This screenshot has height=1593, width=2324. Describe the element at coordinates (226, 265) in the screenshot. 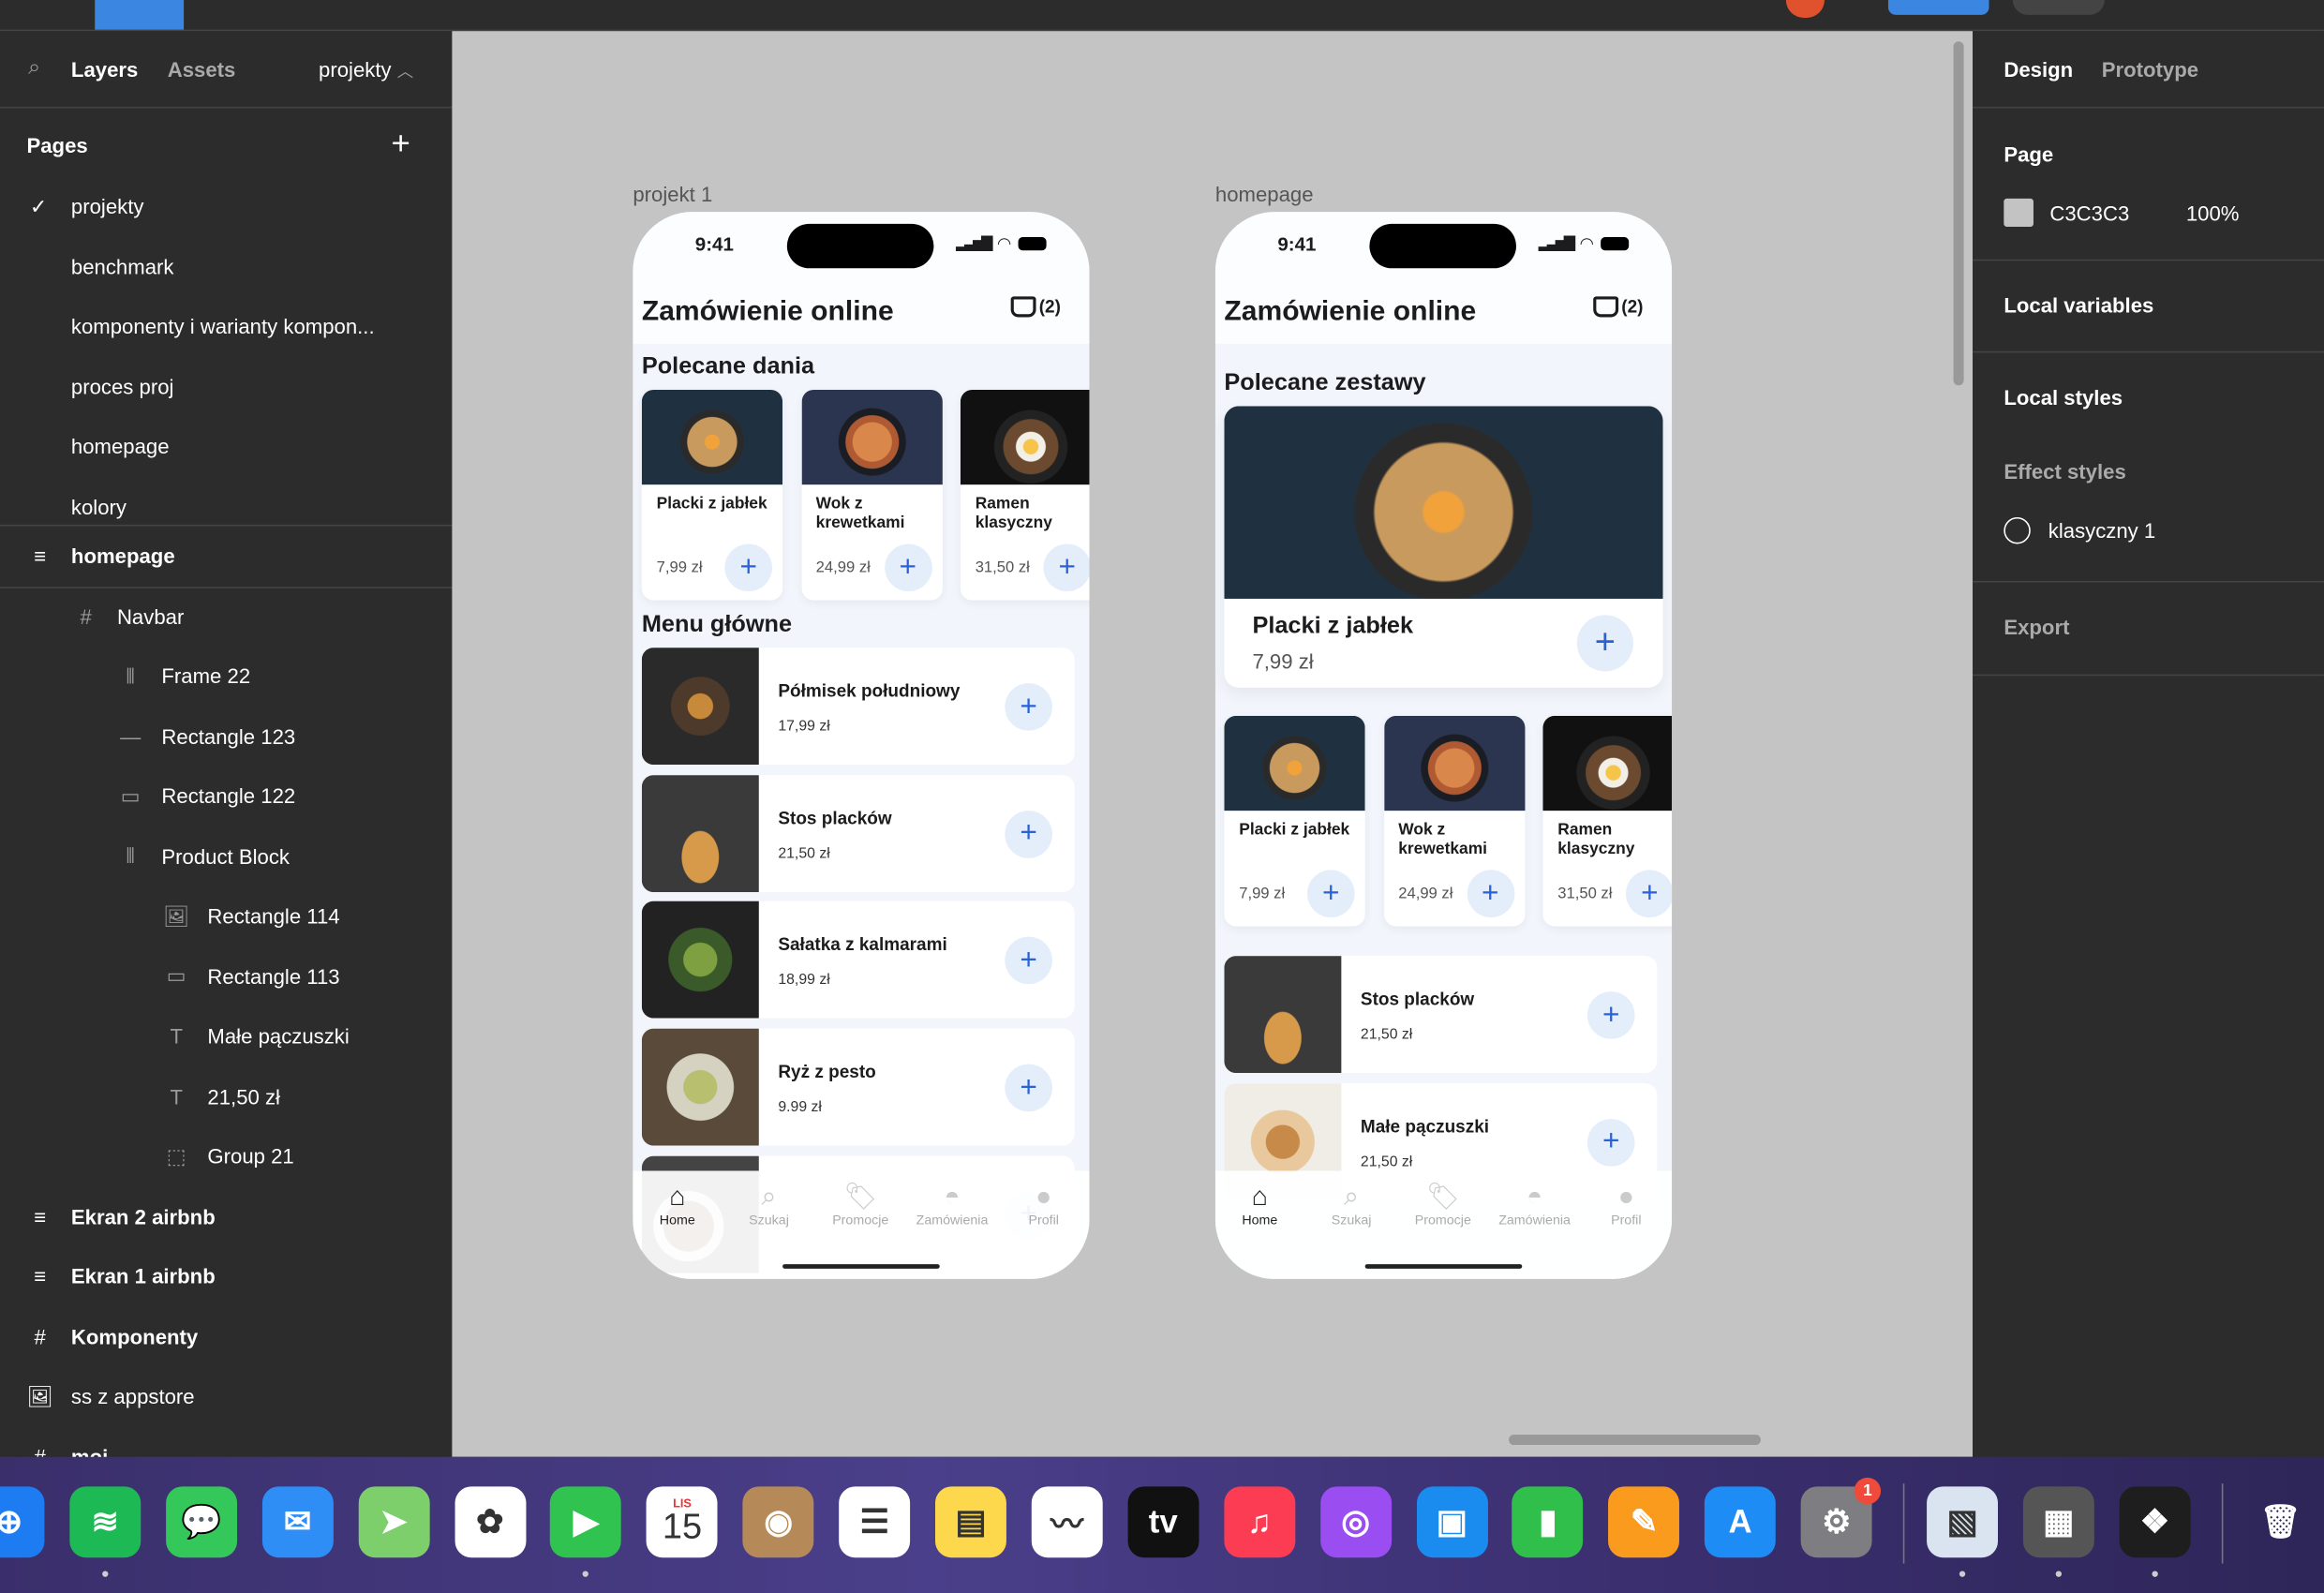

I see `page-item: benchmark` at that location.